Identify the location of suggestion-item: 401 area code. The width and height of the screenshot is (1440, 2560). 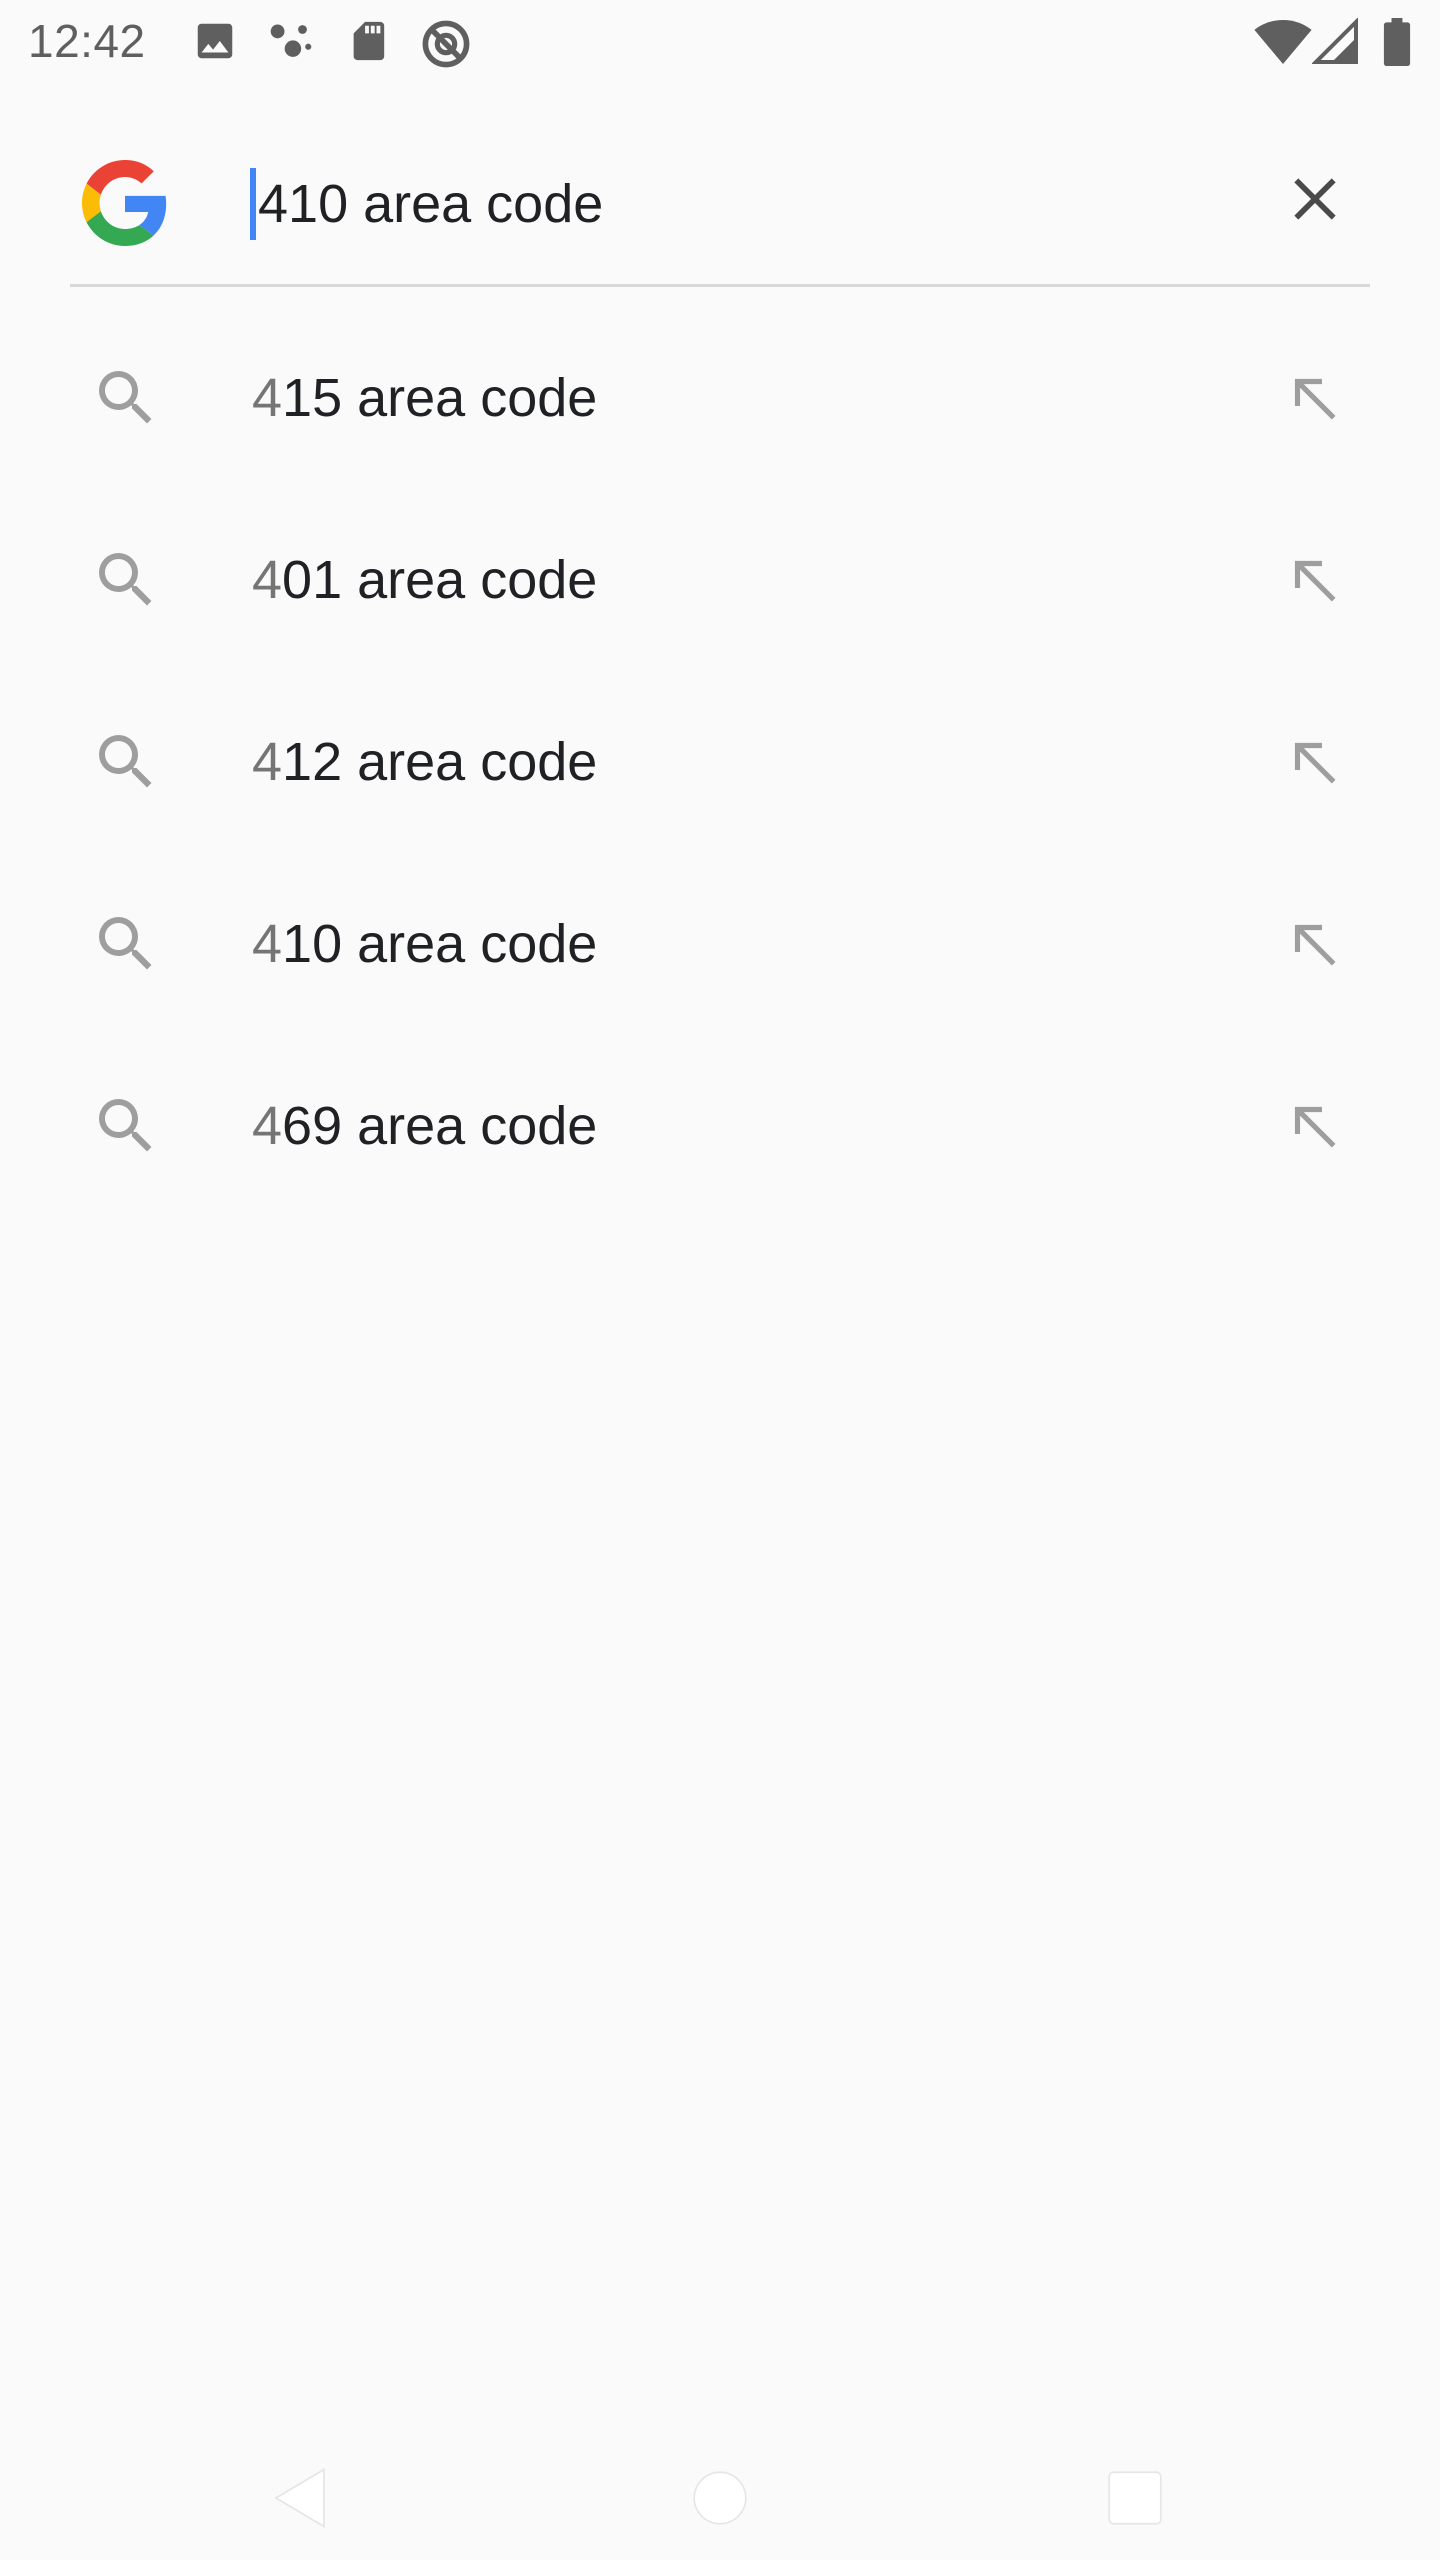
(720, 583).